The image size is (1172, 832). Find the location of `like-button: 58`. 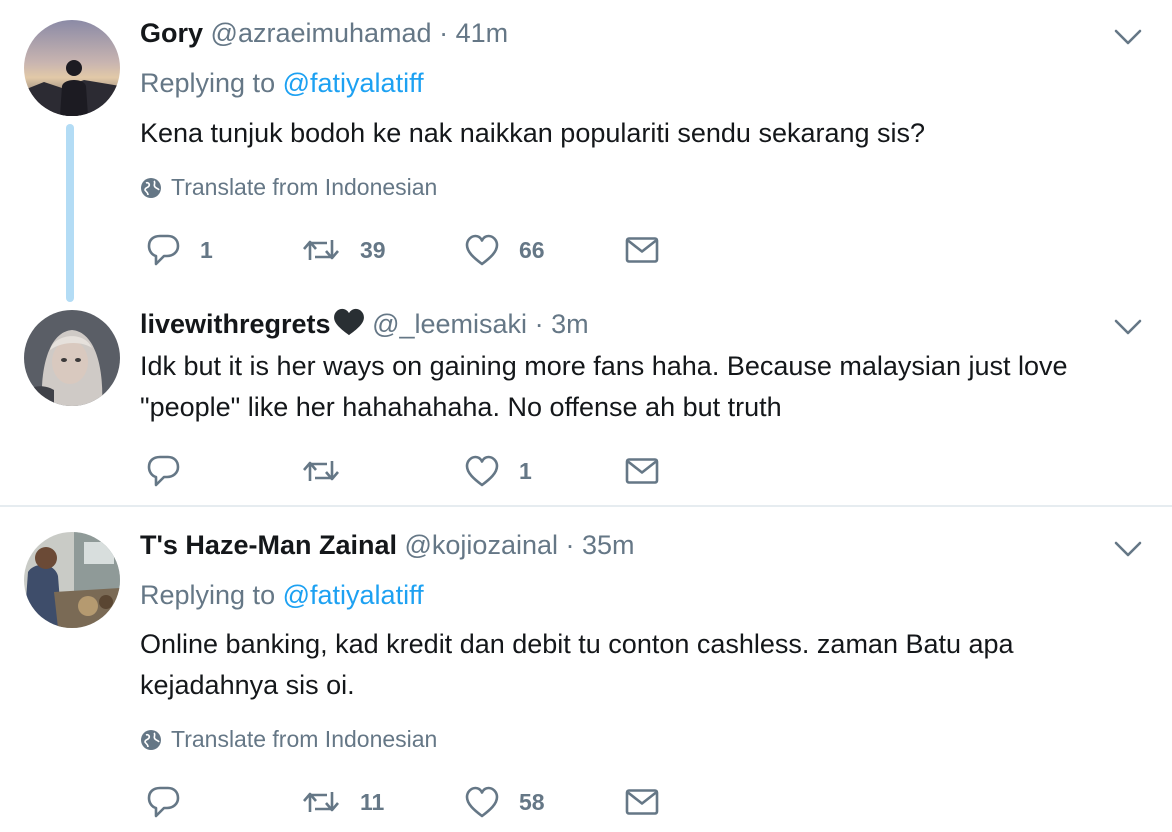

like-button: 58 is located at coordinates (505, 802).